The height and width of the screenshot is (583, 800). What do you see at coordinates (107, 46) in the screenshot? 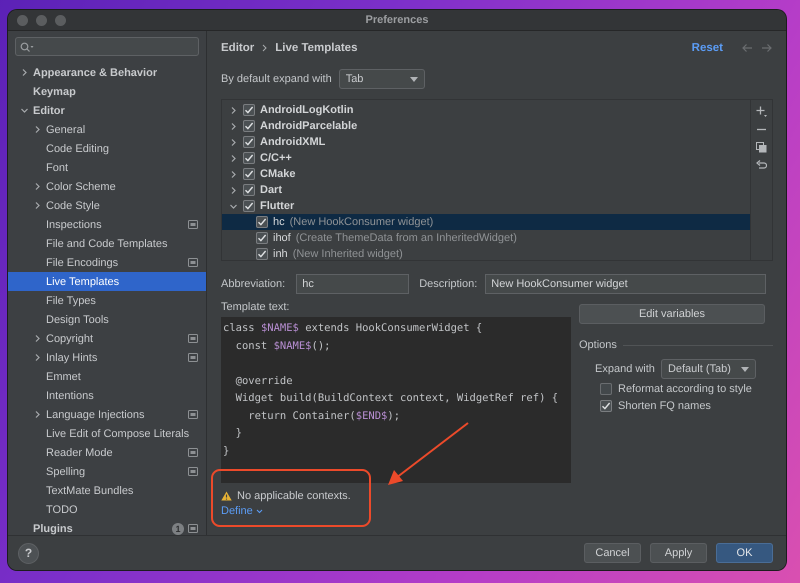
I see `search-field` at bounding box center [107, 46].